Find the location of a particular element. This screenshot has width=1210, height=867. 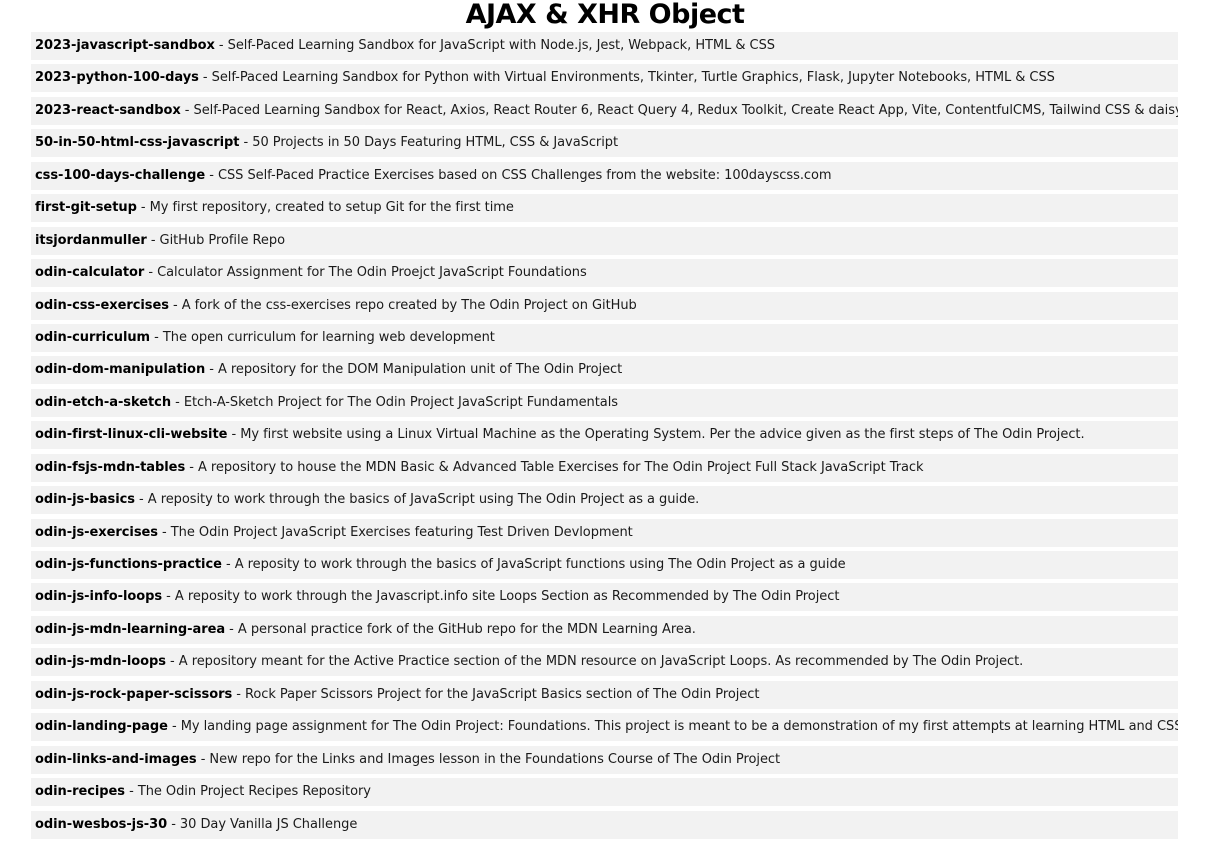

repo-name: itsjordanmuller is located at coordinates (91, 240).